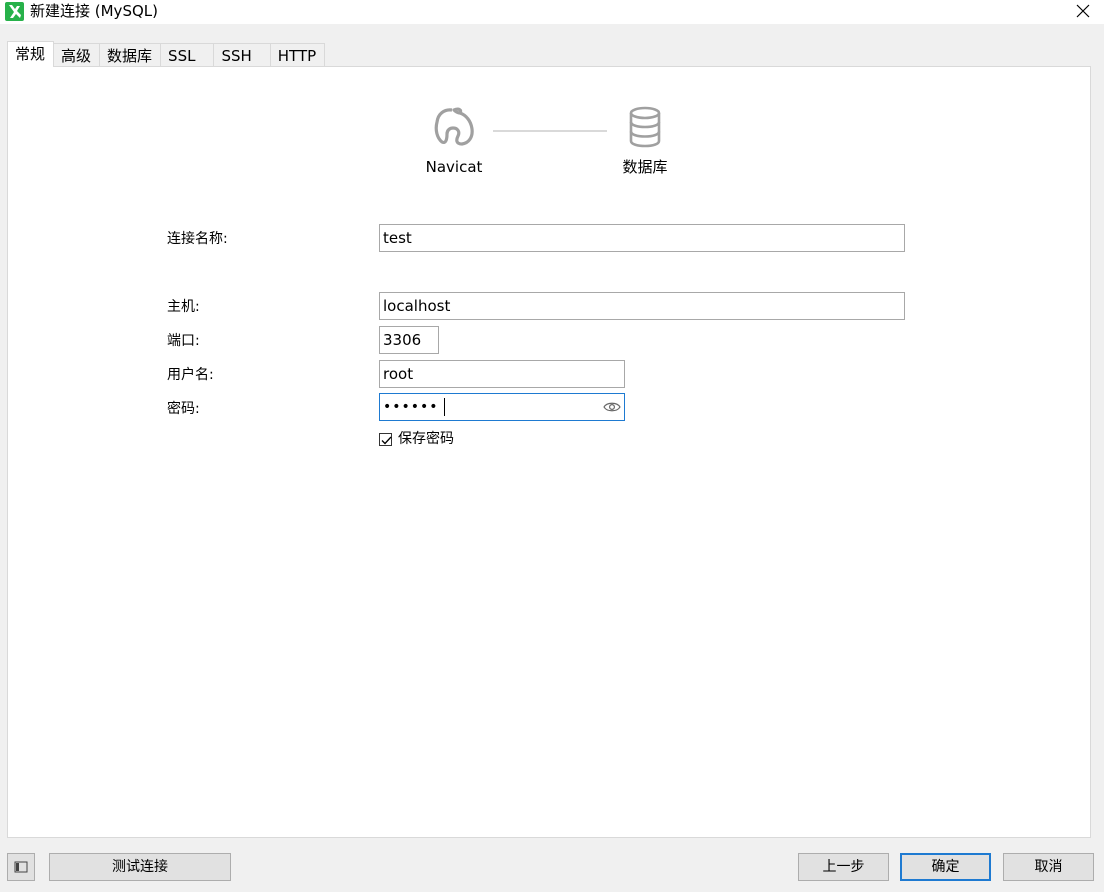  I want to click on navicat-logo-icon, so click(454, 126).